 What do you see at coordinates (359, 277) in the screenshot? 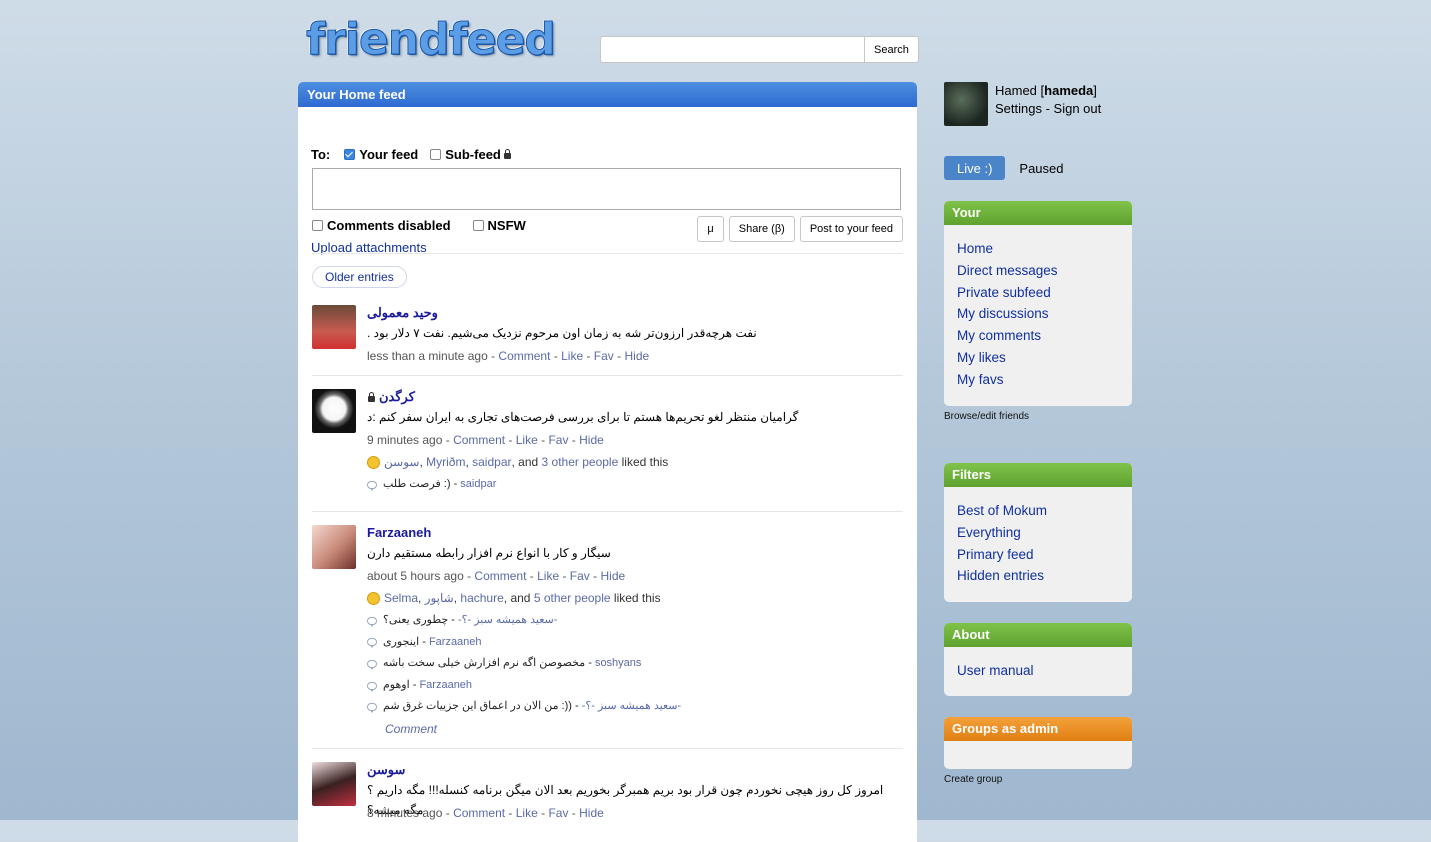
I see `older-entries-button: Older entries` at bounding box center [359, 277].